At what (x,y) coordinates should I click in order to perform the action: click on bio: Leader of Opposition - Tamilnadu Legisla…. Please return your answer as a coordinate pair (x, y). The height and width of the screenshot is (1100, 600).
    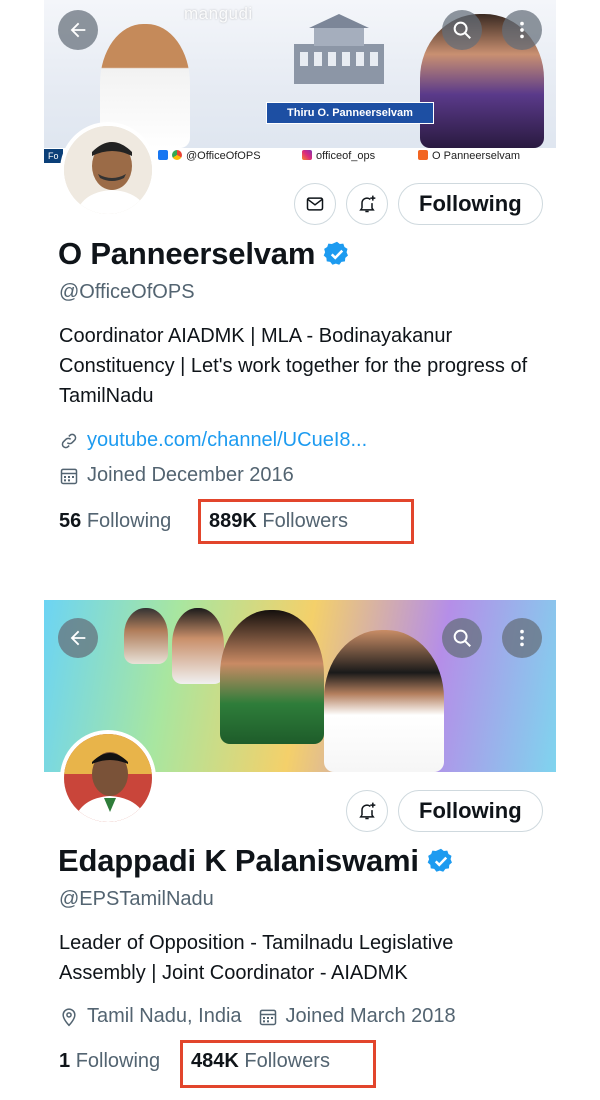
    Looking at the image, I should click on (256, 958).